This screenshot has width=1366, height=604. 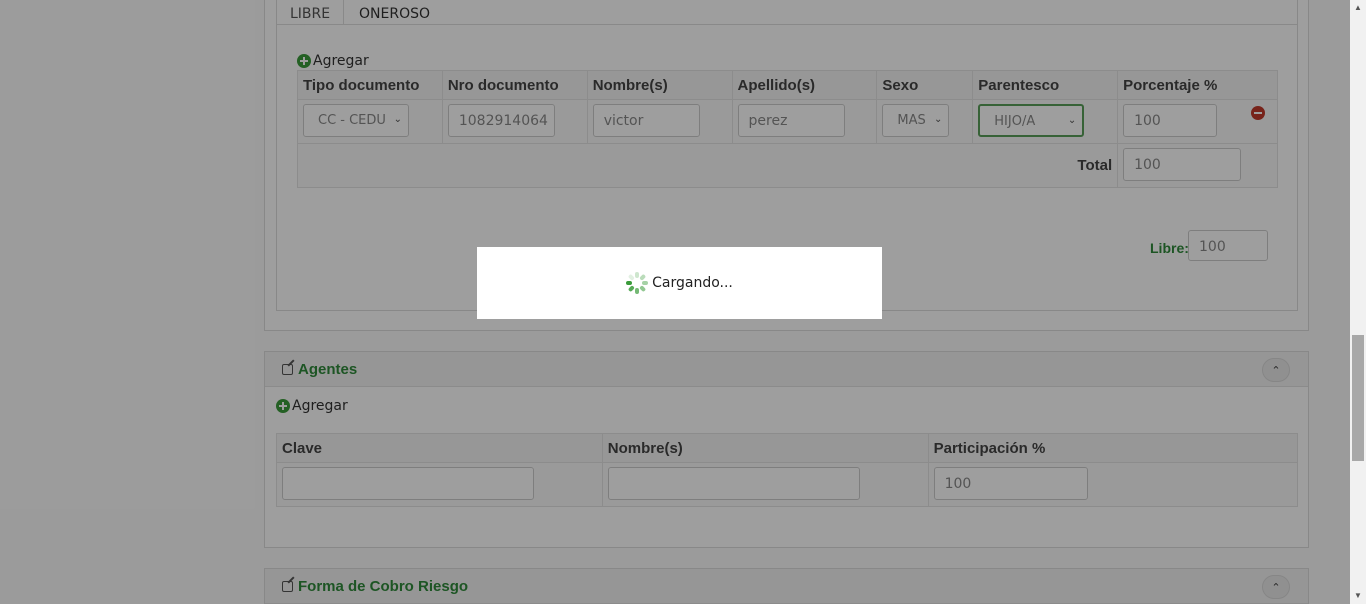 I want to click on scroll-up-arrow-icon: ▲, so click(x=1358, y=8).